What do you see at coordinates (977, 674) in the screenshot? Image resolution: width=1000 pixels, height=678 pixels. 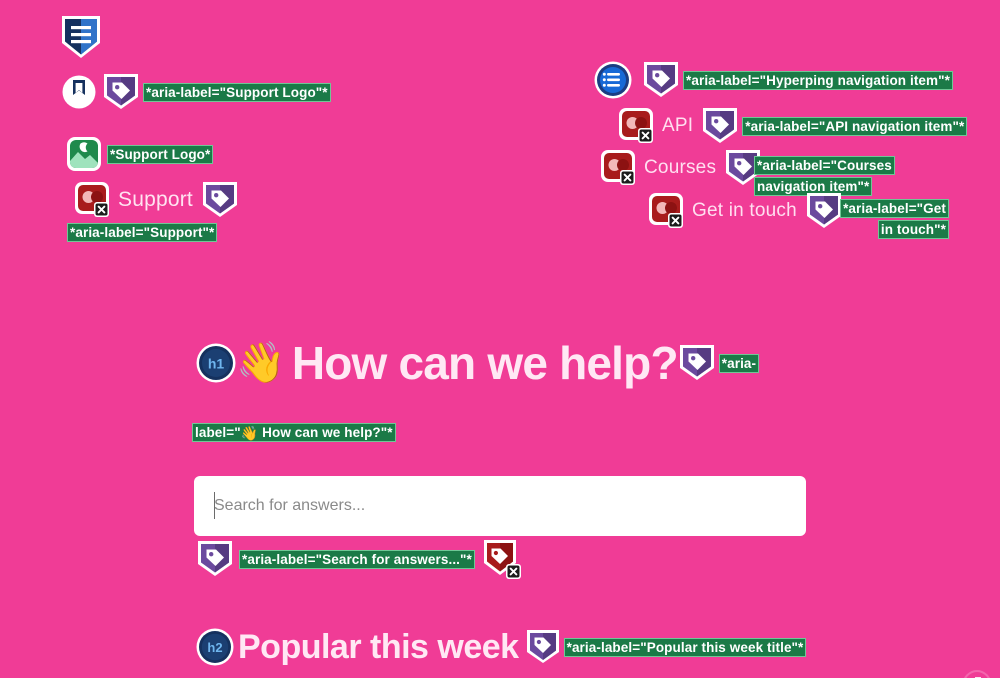 I see `bottom-partial-marker` at bounding box center [977, 674].